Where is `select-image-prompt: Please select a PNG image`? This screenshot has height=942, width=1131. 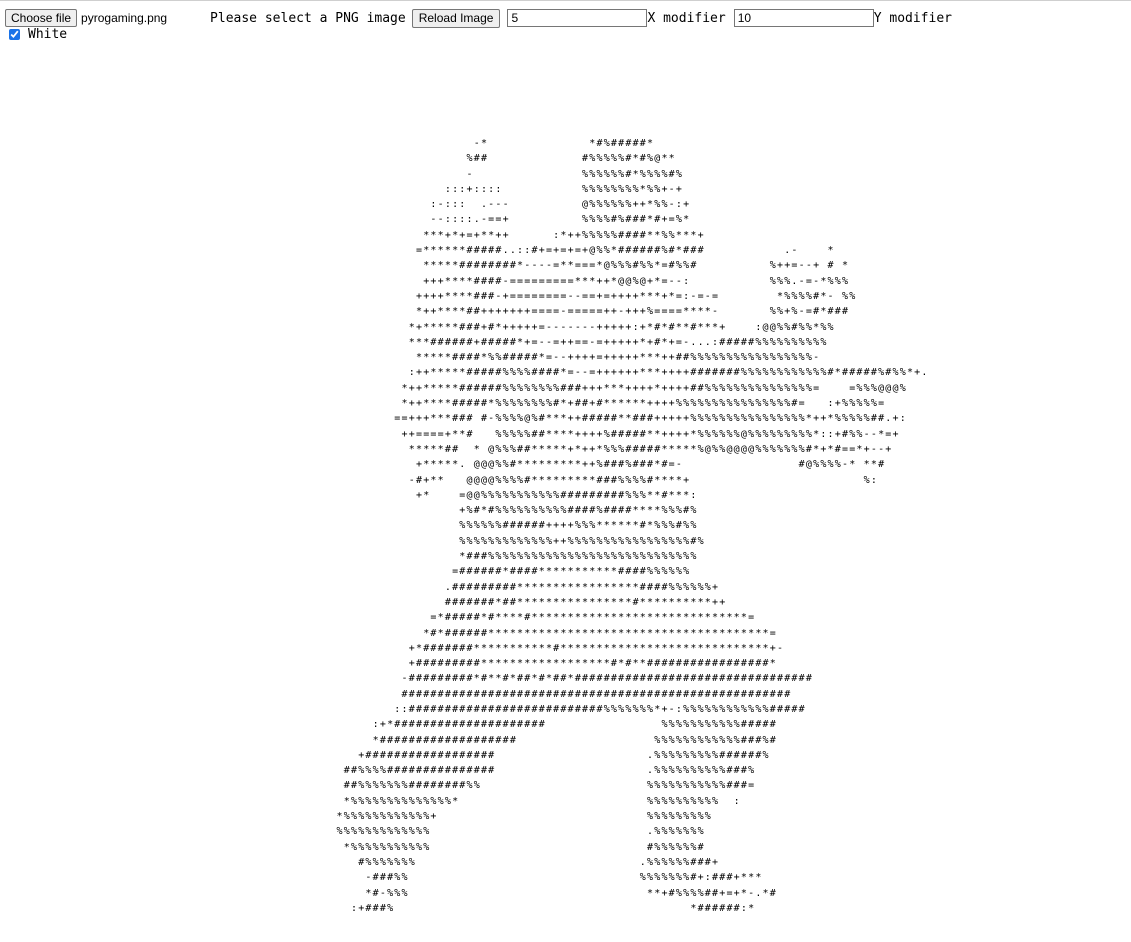 select-image-prompt: Please select a PNG image is located at coordinates (308, 18).